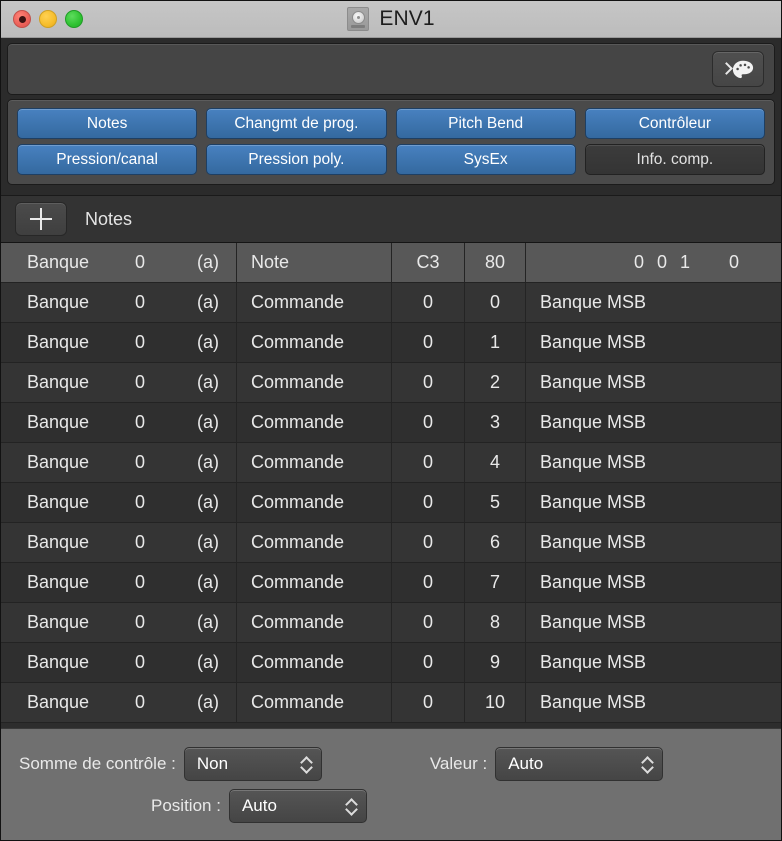 Image resolution: width=782 pixels, height=841 pixels. Describe the element at coordinates (391, 219) in the screenshot. I see `list-header-bar: Notes` at that location.